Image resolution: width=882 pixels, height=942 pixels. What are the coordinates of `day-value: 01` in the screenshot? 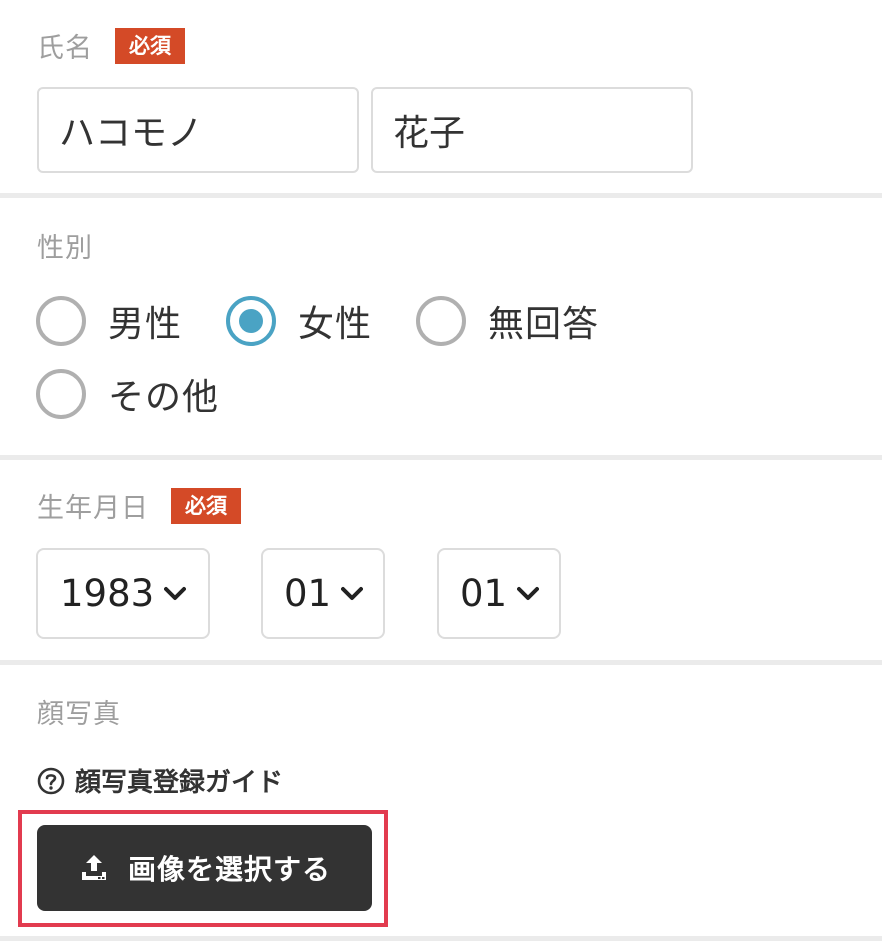 It's located at (484, 593).